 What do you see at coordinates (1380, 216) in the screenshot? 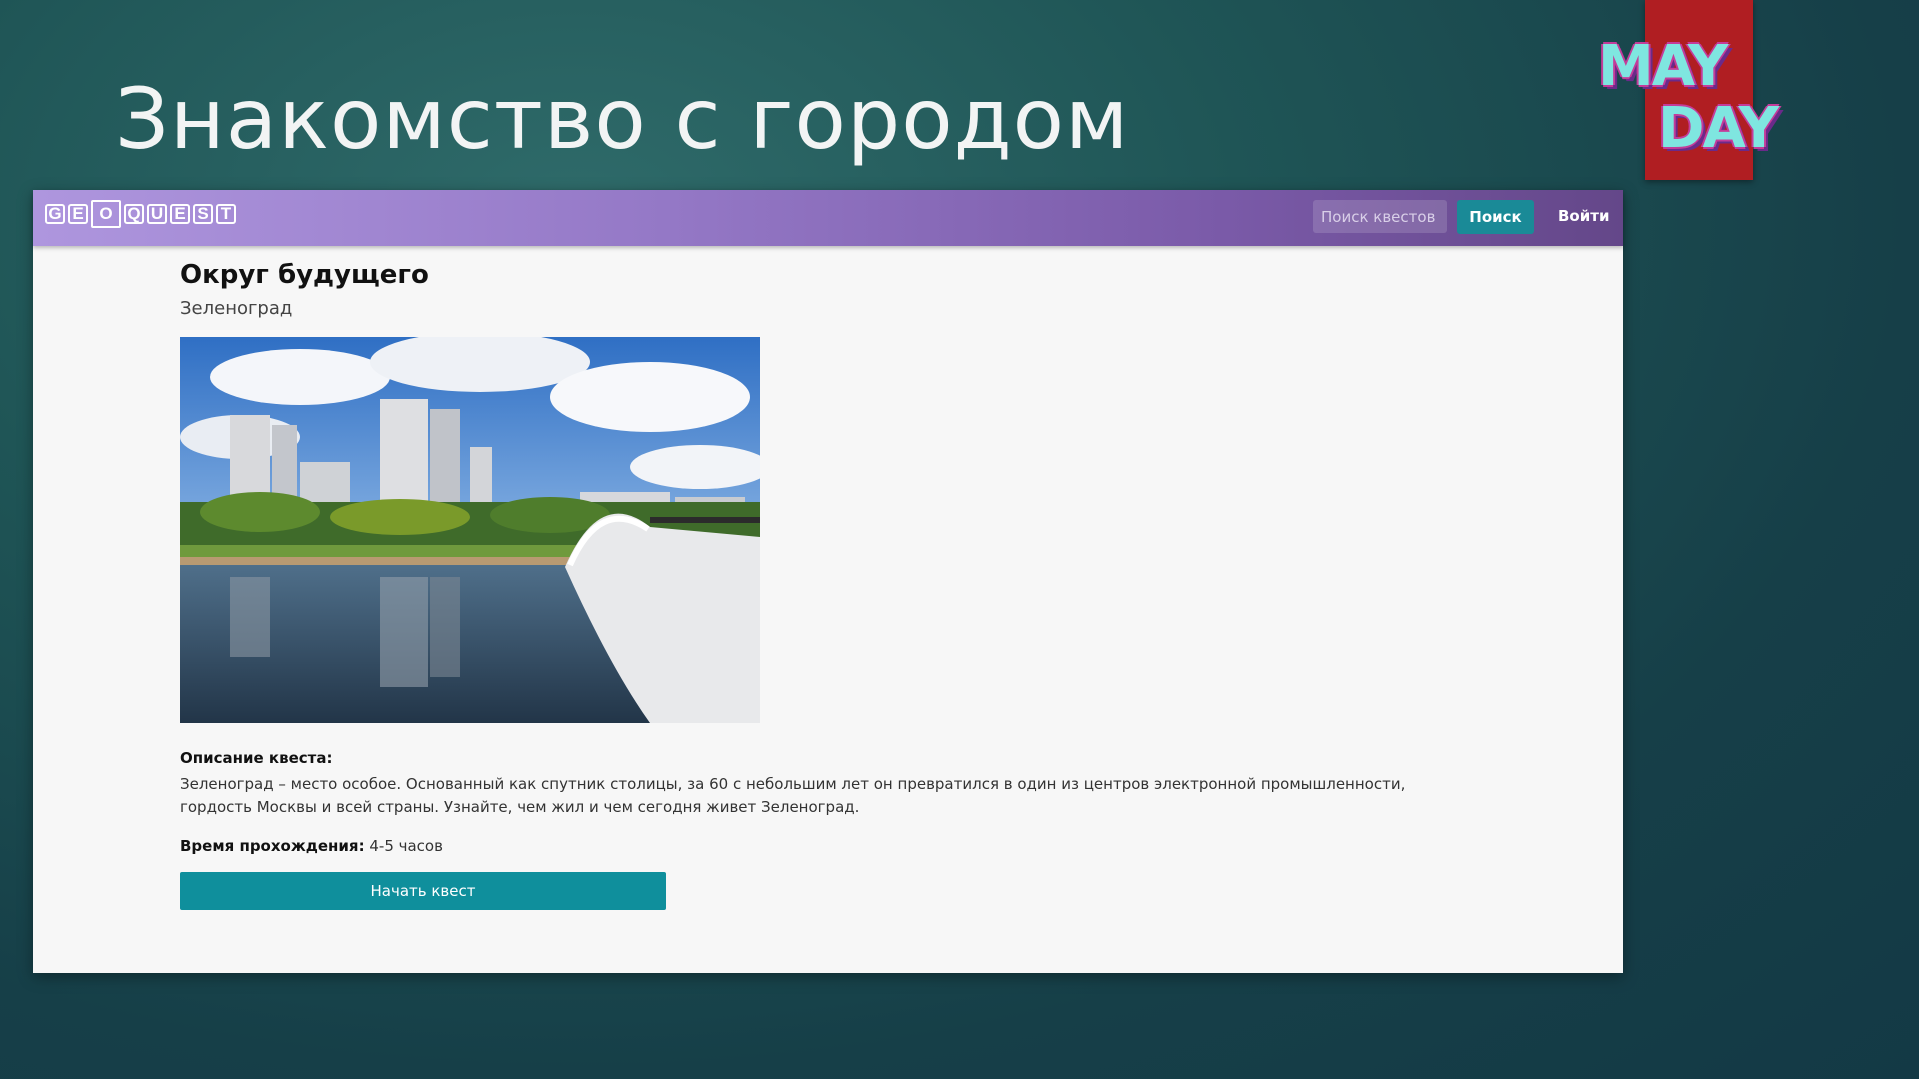
I see `search-input` at bounding box center [1380, 216].